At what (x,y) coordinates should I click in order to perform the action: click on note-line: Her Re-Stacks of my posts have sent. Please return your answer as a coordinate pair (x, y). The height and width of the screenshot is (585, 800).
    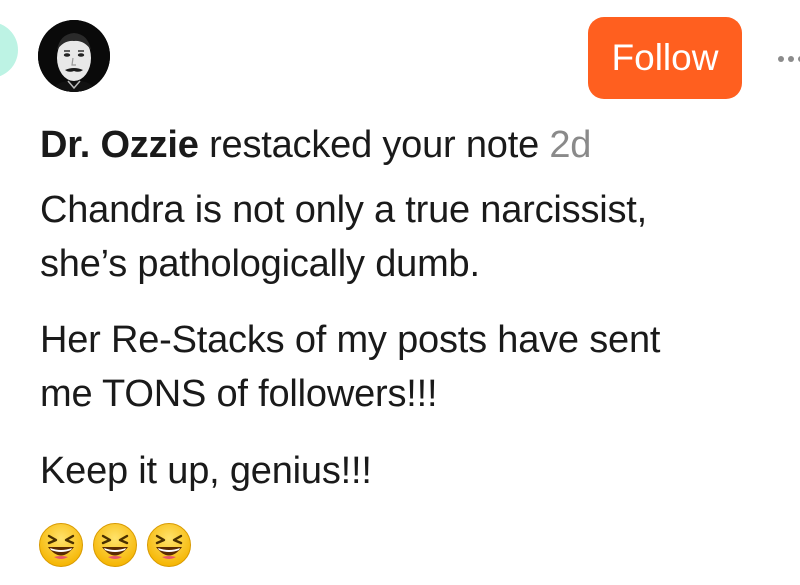
    Looking at the image, I should click on (350, 340).